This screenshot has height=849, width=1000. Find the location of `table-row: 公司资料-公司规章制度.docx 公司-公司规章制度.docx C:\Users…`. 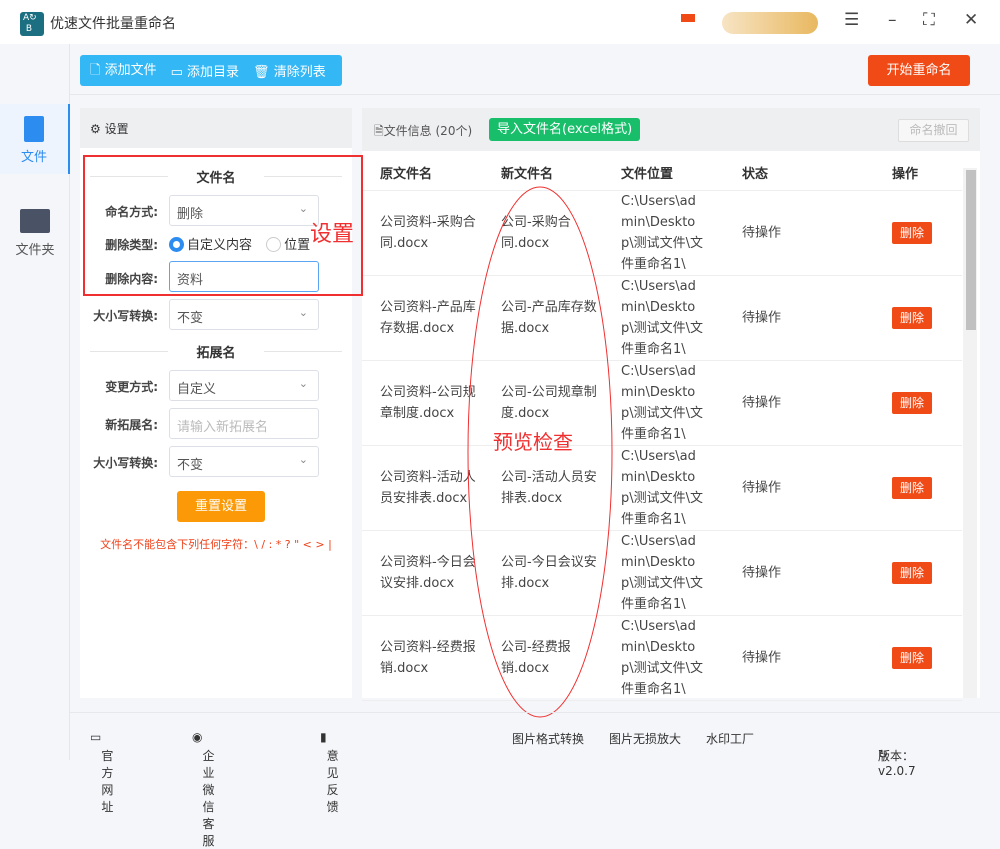

table-row: 公司资料-公司规章制度.docx 公司-公司规章制度.docx C:\Users… is located at coordinates (662, 403).